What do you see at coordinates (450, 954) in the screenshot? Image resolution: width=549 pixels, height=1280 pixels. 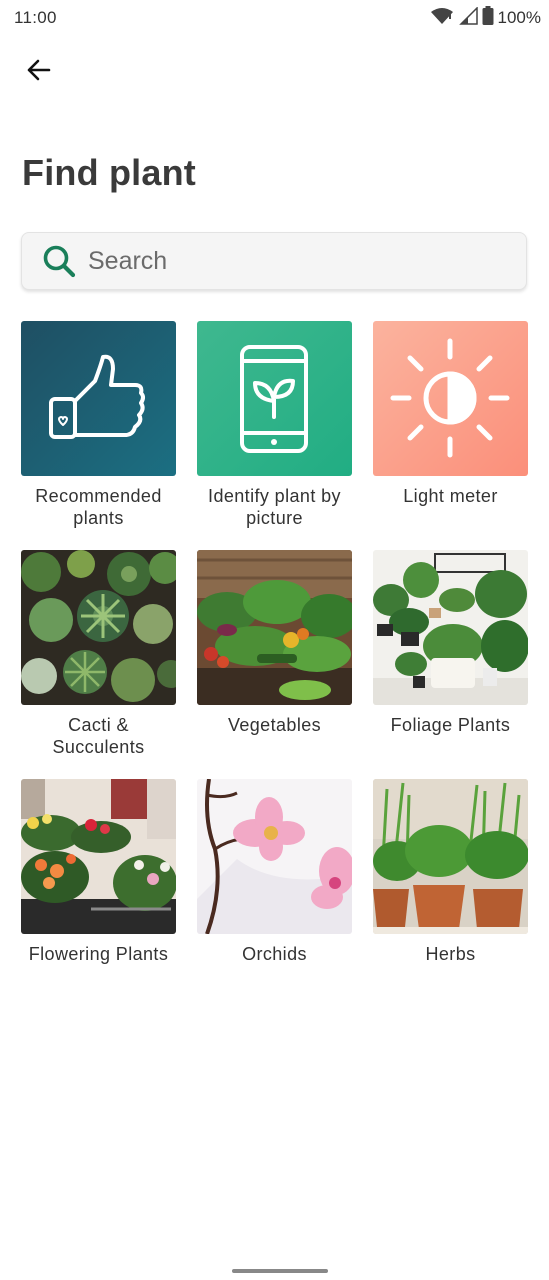 I see `category-label: Herbs` at bounding box center [450, 954].